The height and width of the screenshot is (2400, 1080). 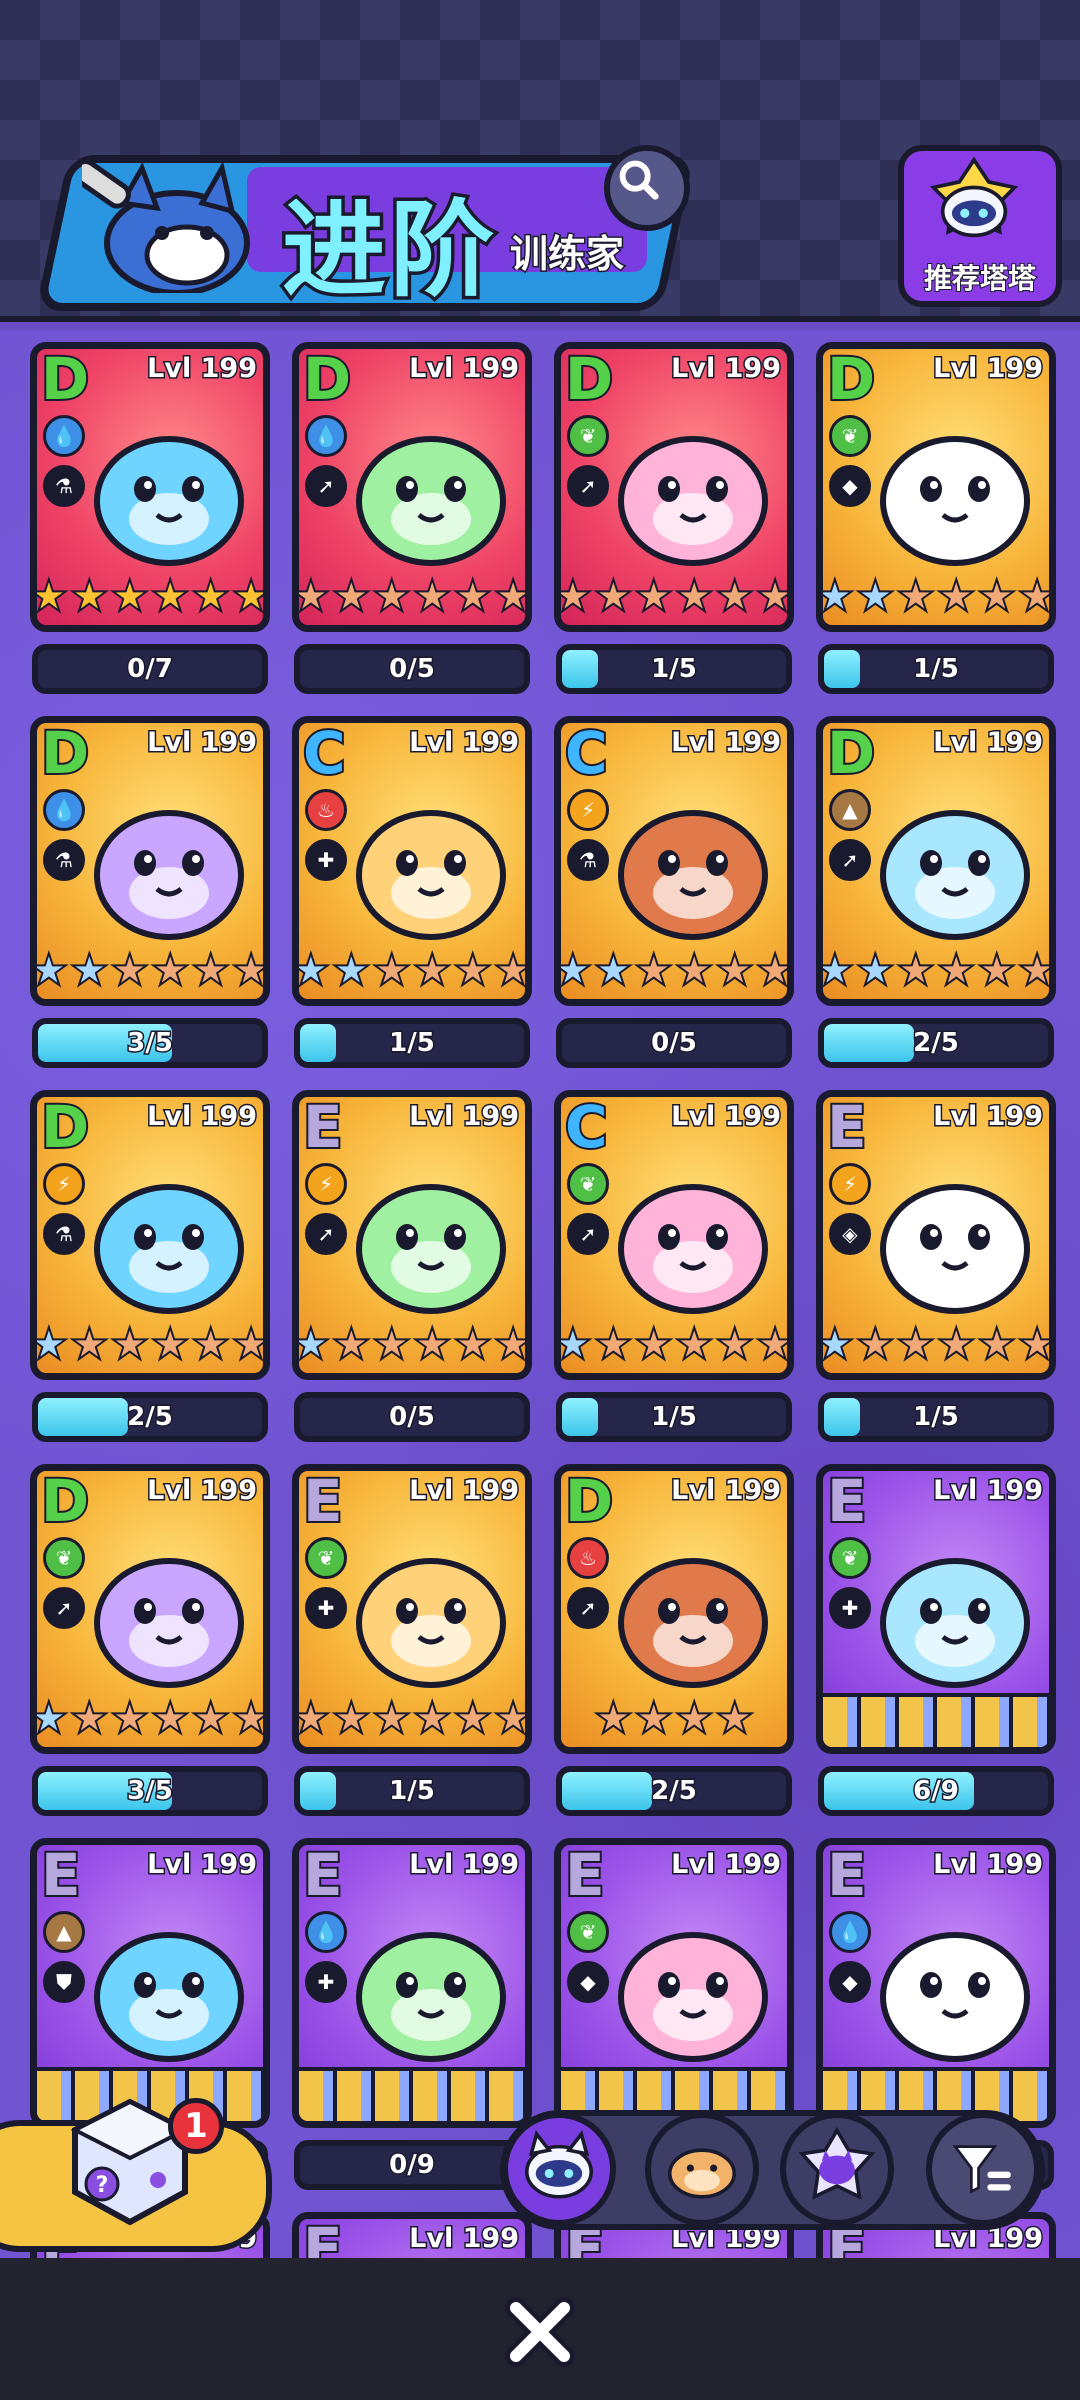 I want to click on creature-card: E Lvl 199 ⚡ ◈ ★ ★ ★ ★ ★ ★, so click(x=936, y=1235).